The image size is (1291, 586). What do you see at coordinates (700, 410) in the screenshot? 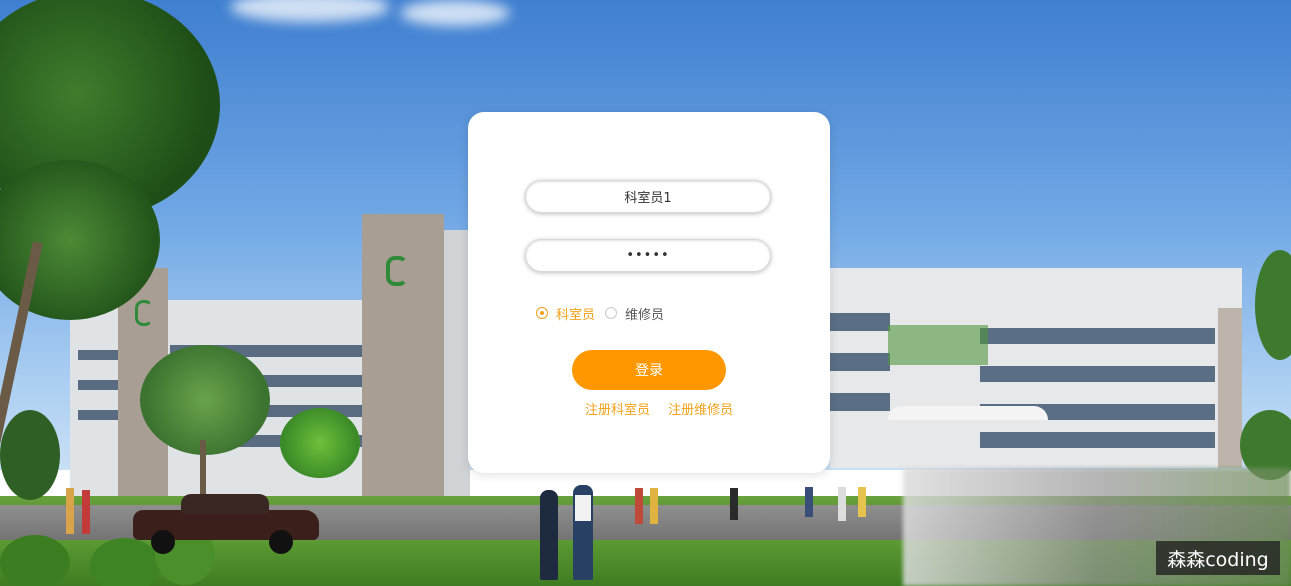
I see `register-repair-link: 注册维修员` at bounding box center [700, 410].